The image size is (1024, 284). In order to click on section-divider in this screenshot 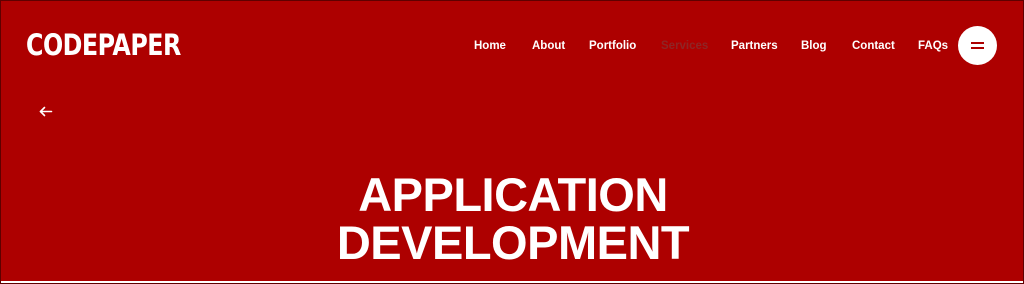, I will do `click(512, 282)`.